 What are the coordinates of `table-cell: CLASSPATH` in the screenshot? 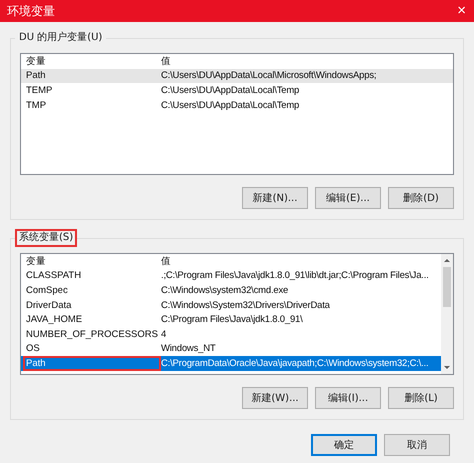 It's located at (92, 276).